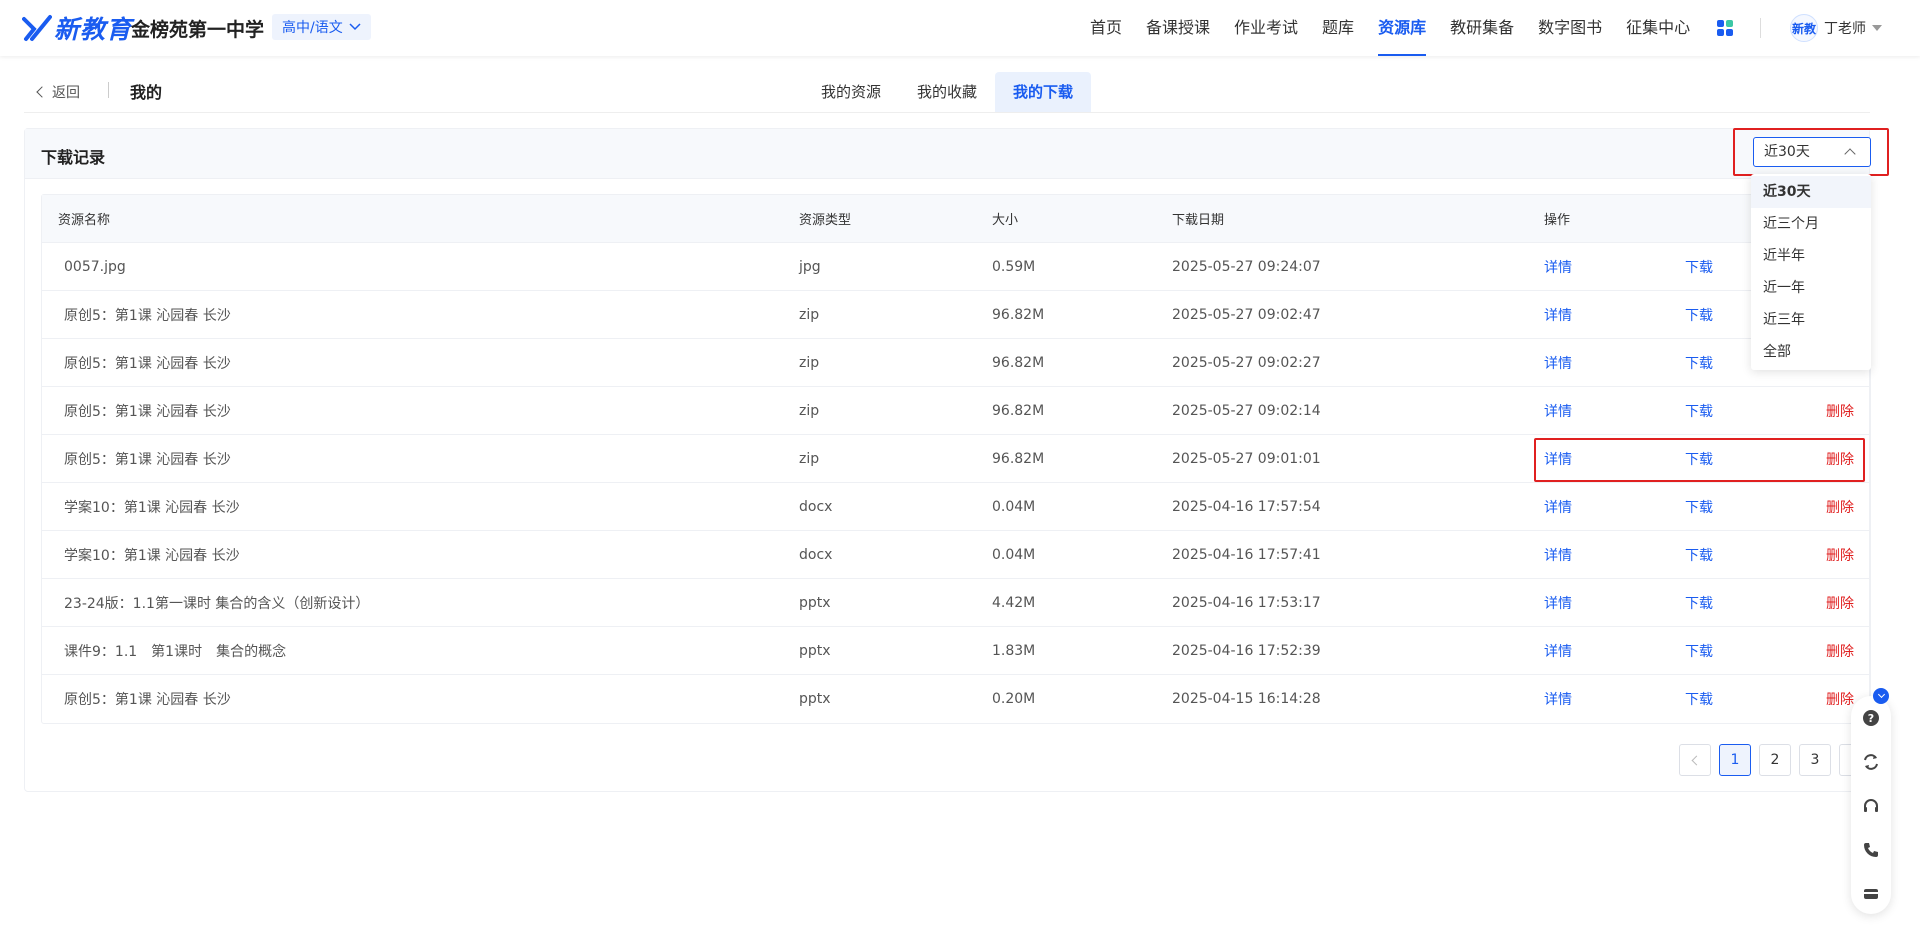  What do you see at coordinates (58, 92) in the screenshot?
I see `back-button: 返回` at bounding box center [58, 92].